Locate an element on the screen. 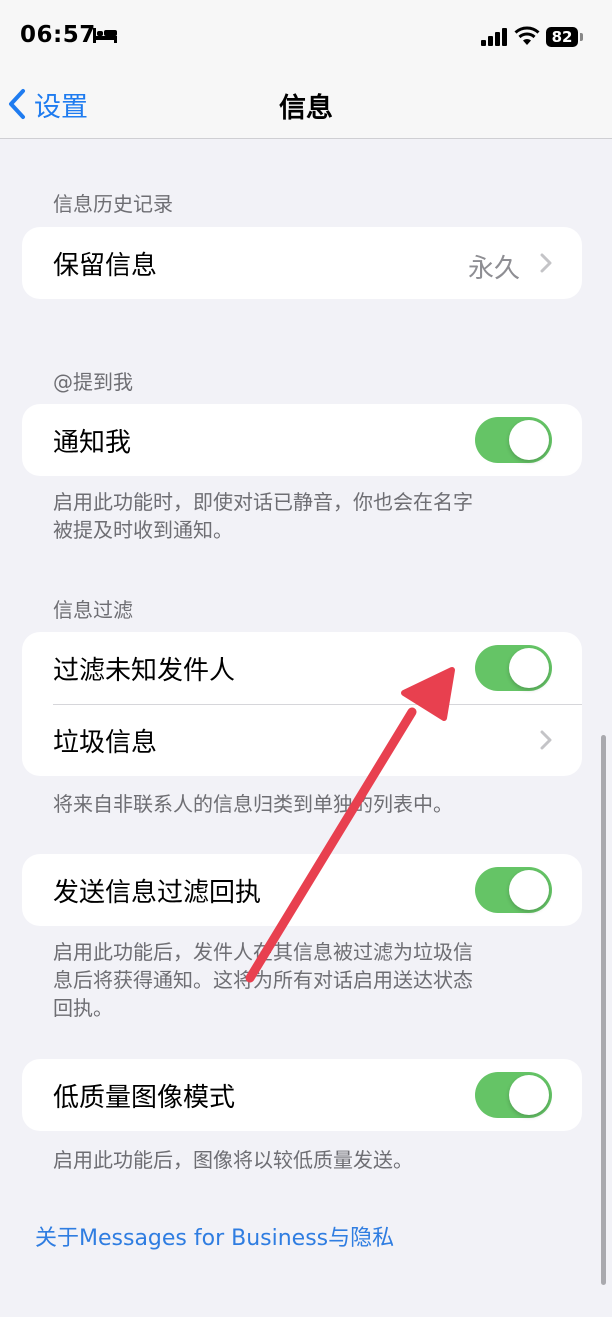 This screenshot has height=1317, width=612. footer-line: 被提及时收到通知。 is located at coordinates (143, 530).